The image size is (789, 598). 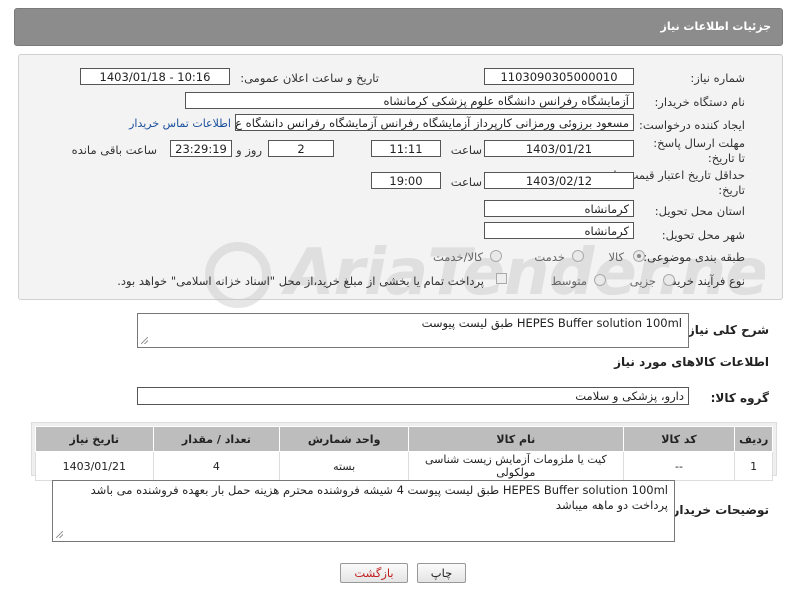 What do you see at coordinates (201, 148) in the screenshot?
I see `remaining-time-field: 23:29:19` at bounding box center [201, 148].